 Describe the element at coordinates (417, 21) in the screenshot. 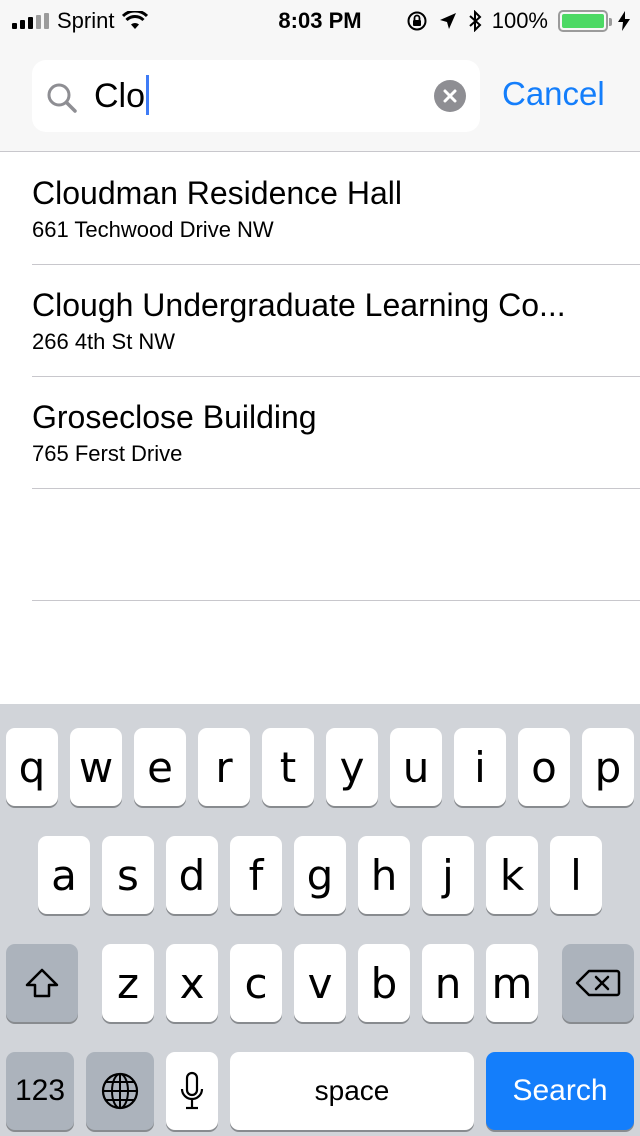

I see `orientation-lock-icon` at that location.